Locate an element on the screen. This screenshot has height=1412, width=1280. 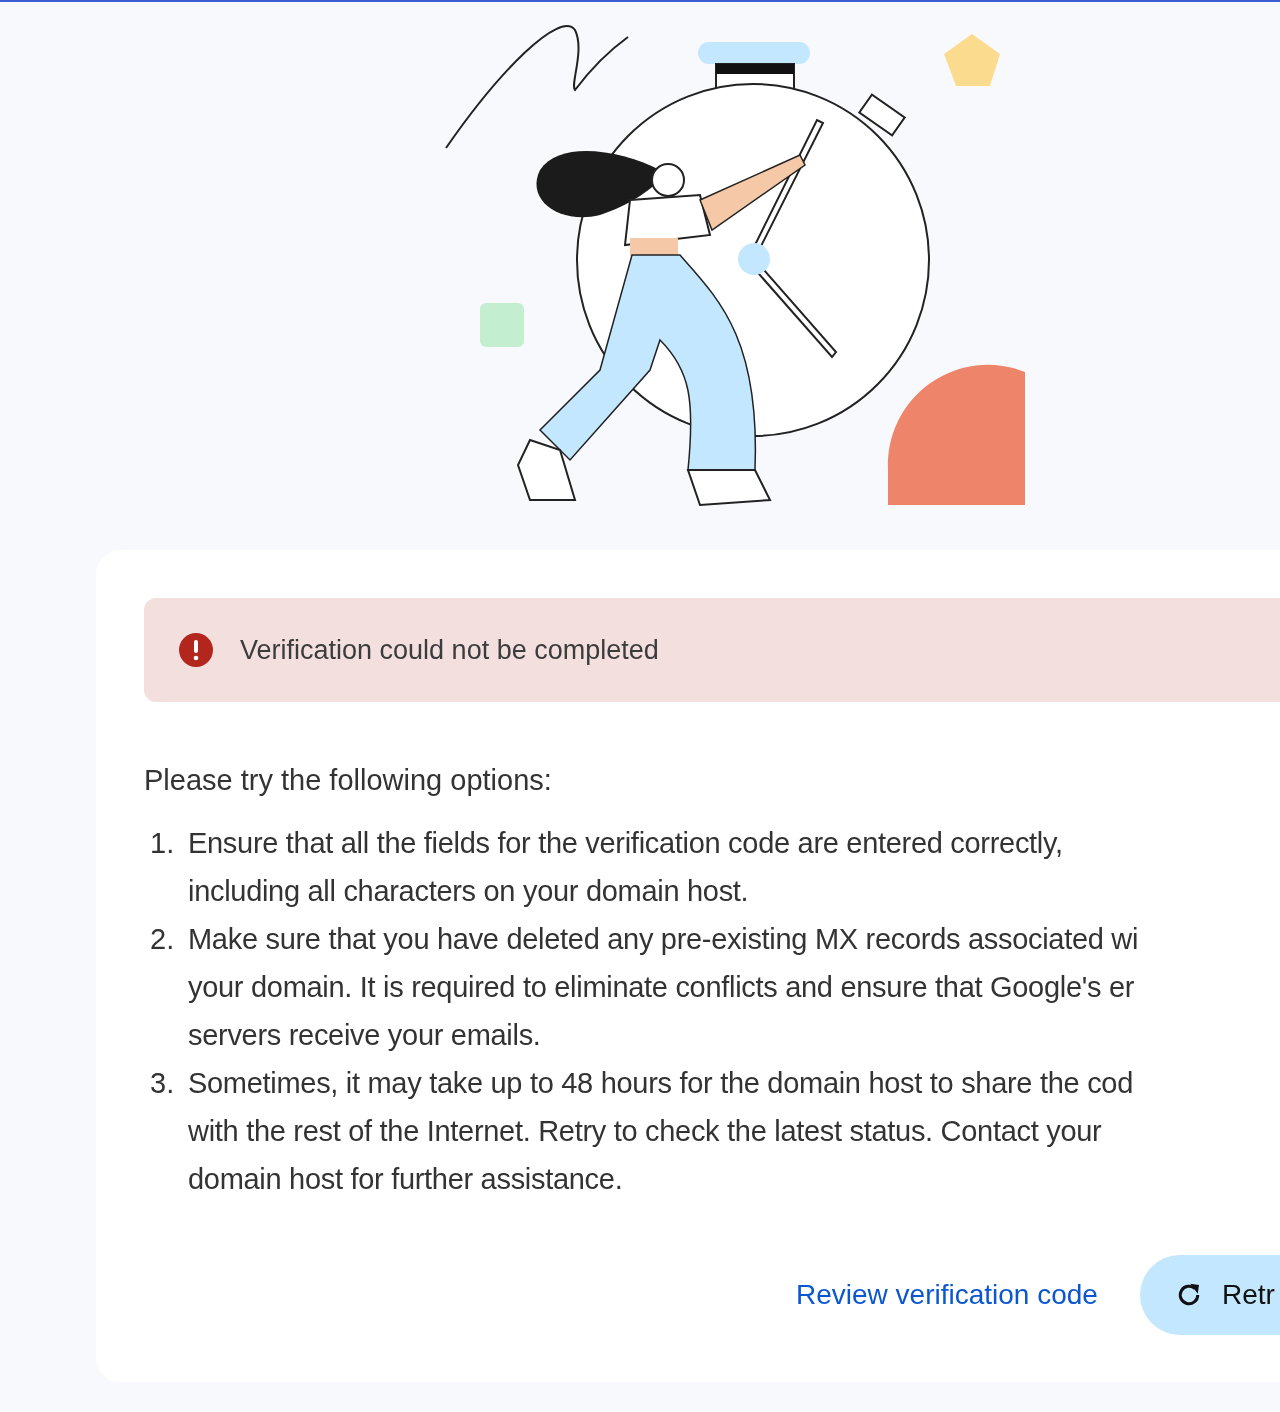
list-number: 3. is located at coordinates (162, 1083).